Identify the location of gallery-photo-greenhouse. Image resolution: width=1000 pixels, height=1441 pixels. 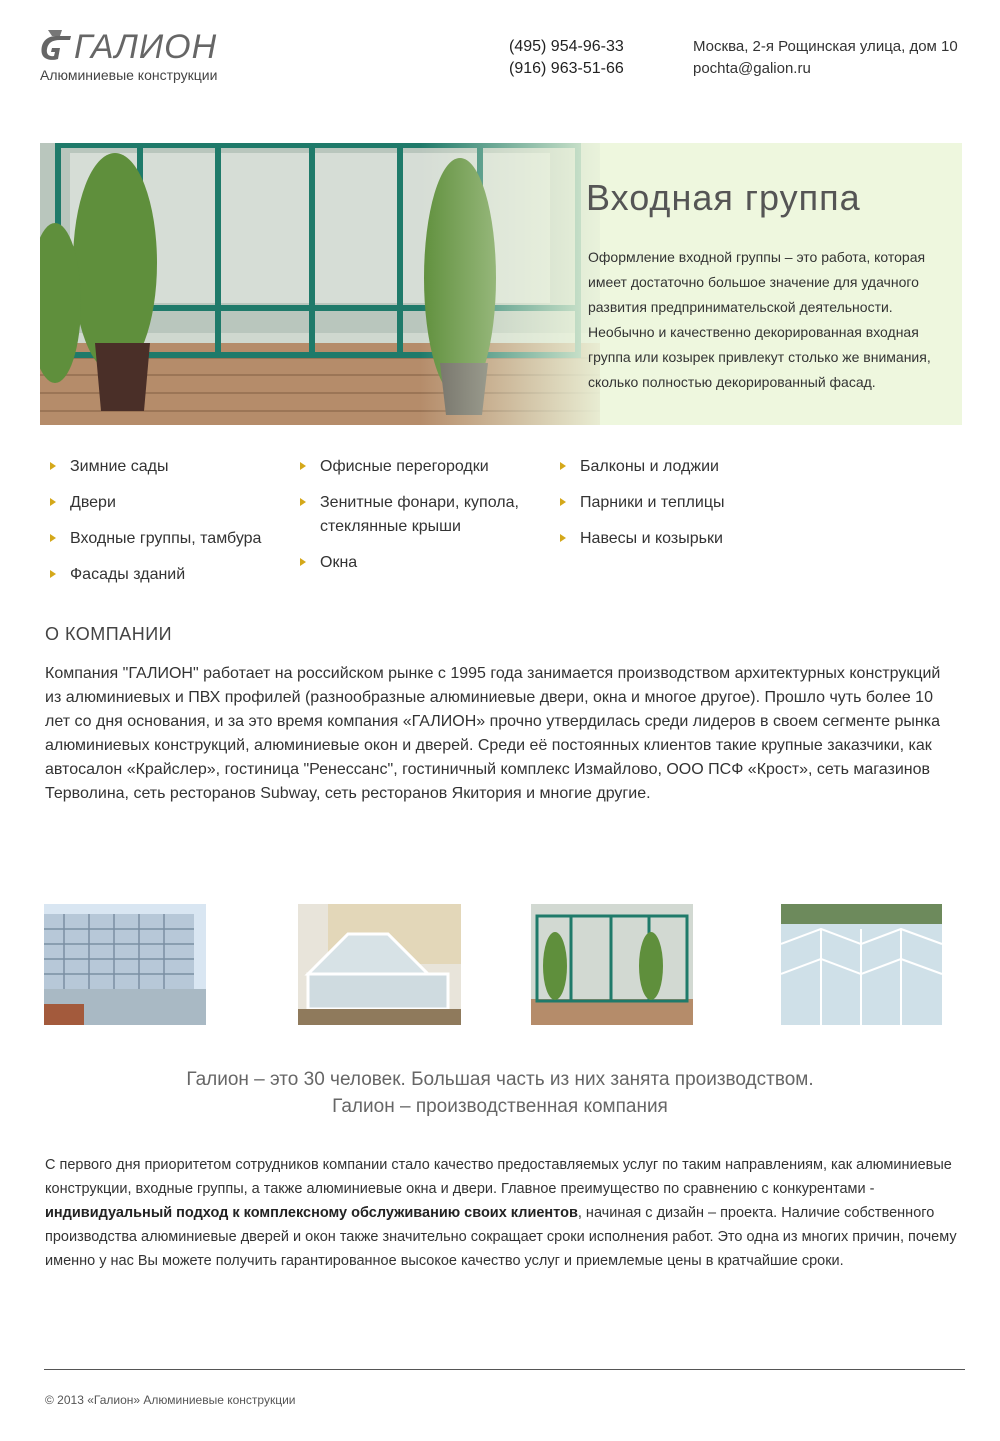
(379, 964).